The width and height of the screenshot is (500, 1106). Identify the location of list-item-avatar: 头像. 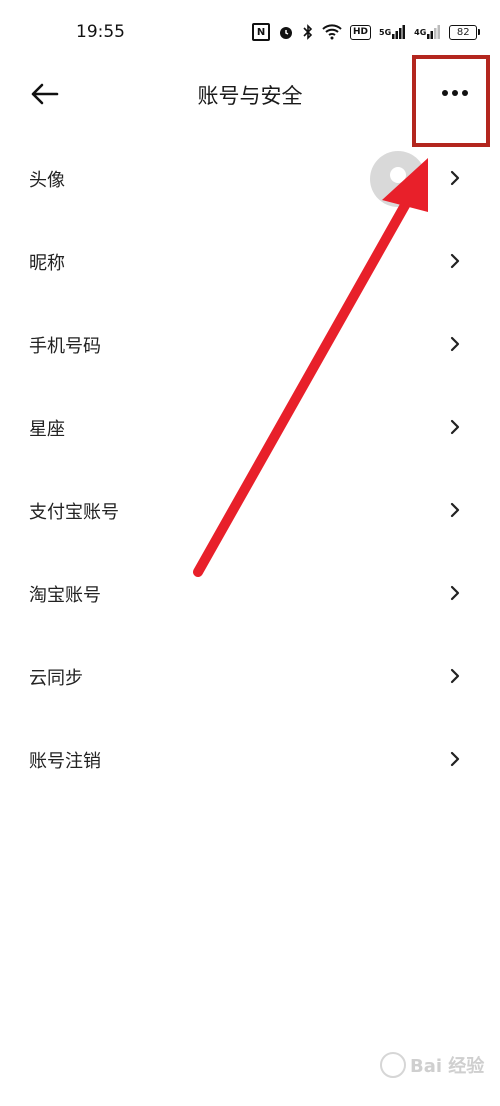
(250, 179).